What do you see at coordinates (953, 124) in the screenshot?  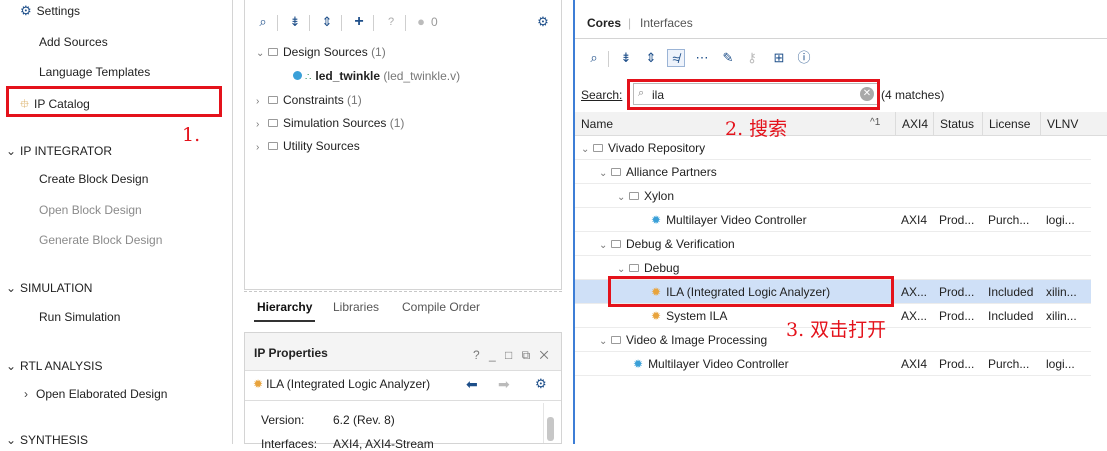 I see `col-status: Status` at bounding box center [953, 124].